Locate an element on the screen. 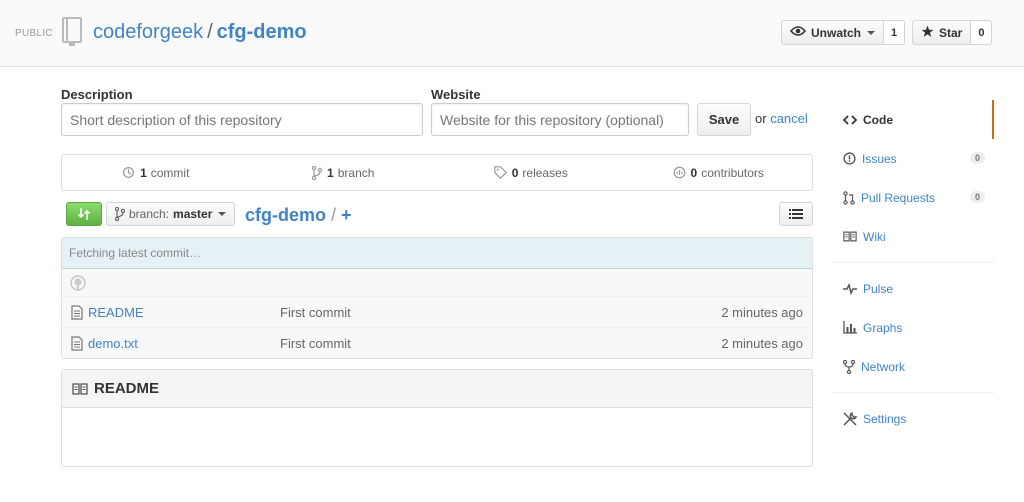  star-group: Star 0 is located at coordinates (952, 32).